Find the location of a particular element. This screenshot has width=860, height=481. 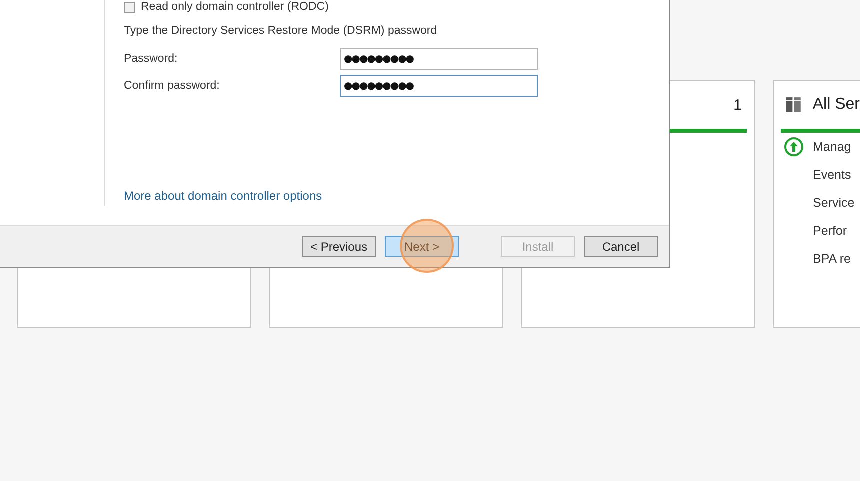

field-label: Confirm password: is located at coordinates (172, 86).